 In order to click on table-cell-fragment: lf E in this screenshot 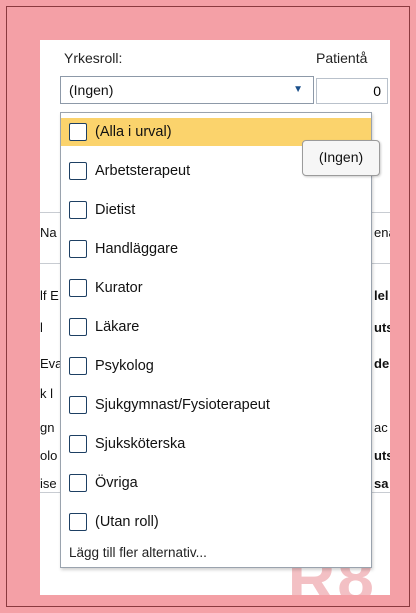, I will do `click(49, 295)`.